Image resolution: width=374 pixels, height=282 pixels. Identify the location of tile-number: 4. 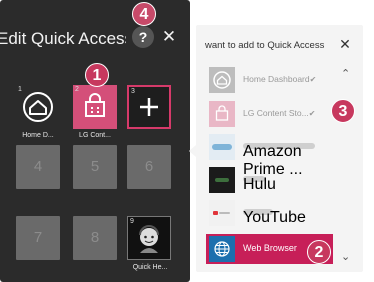
(38, 166).